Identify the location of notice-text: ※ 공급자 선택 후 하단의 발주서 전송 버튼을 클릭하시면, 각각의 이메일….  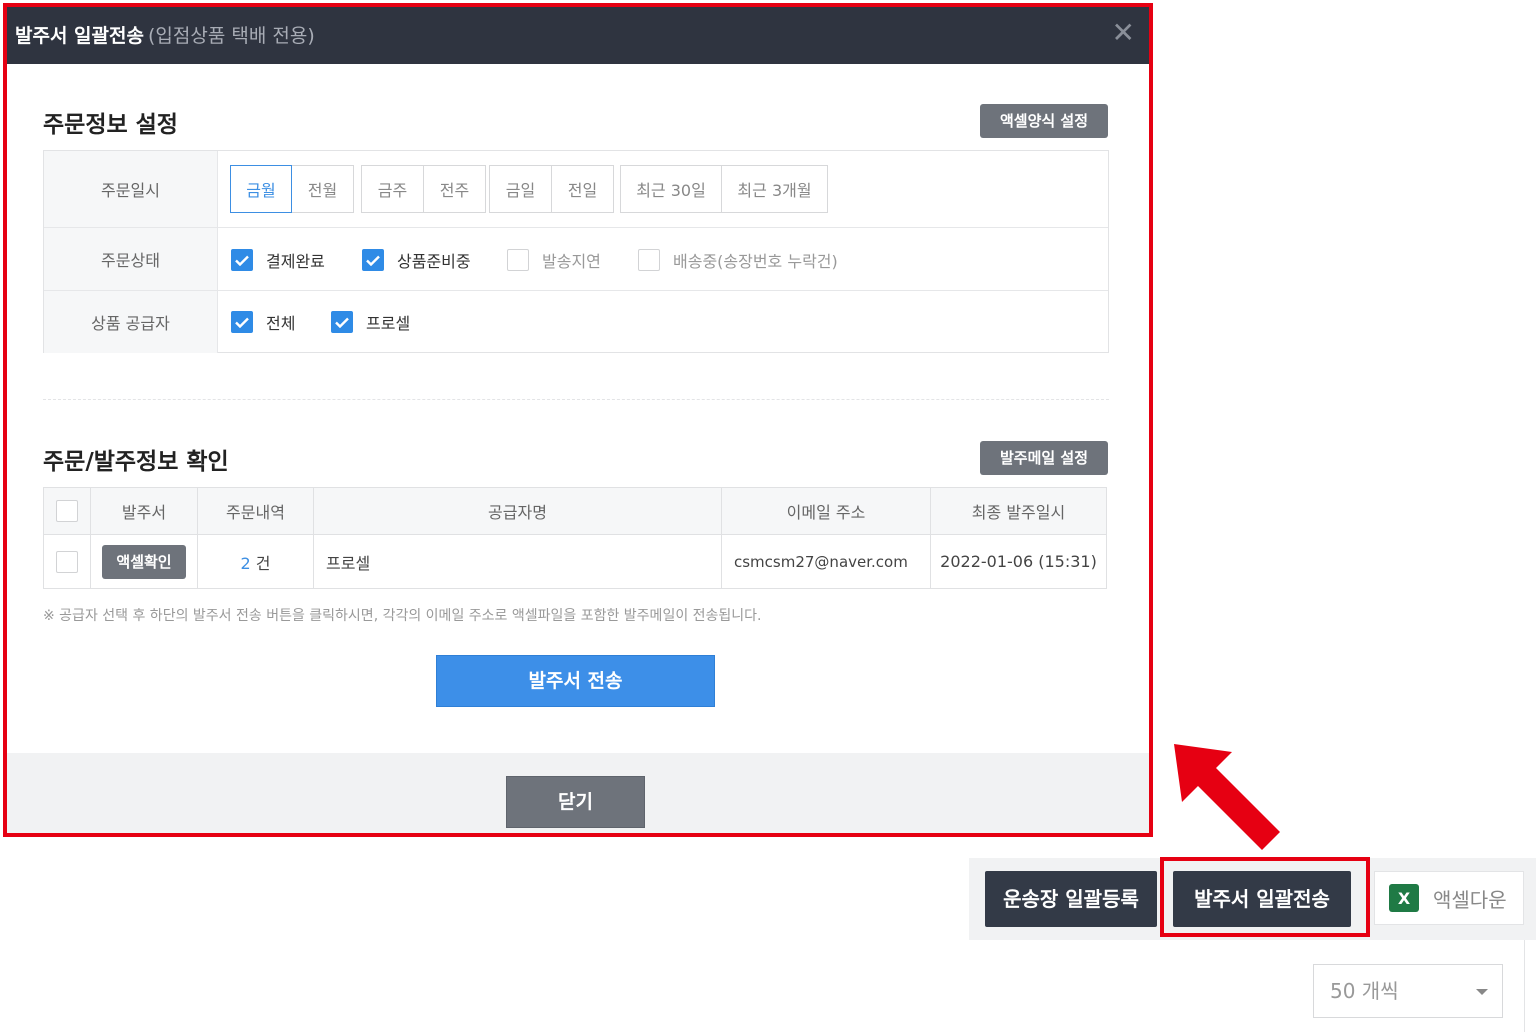
(402, 616).